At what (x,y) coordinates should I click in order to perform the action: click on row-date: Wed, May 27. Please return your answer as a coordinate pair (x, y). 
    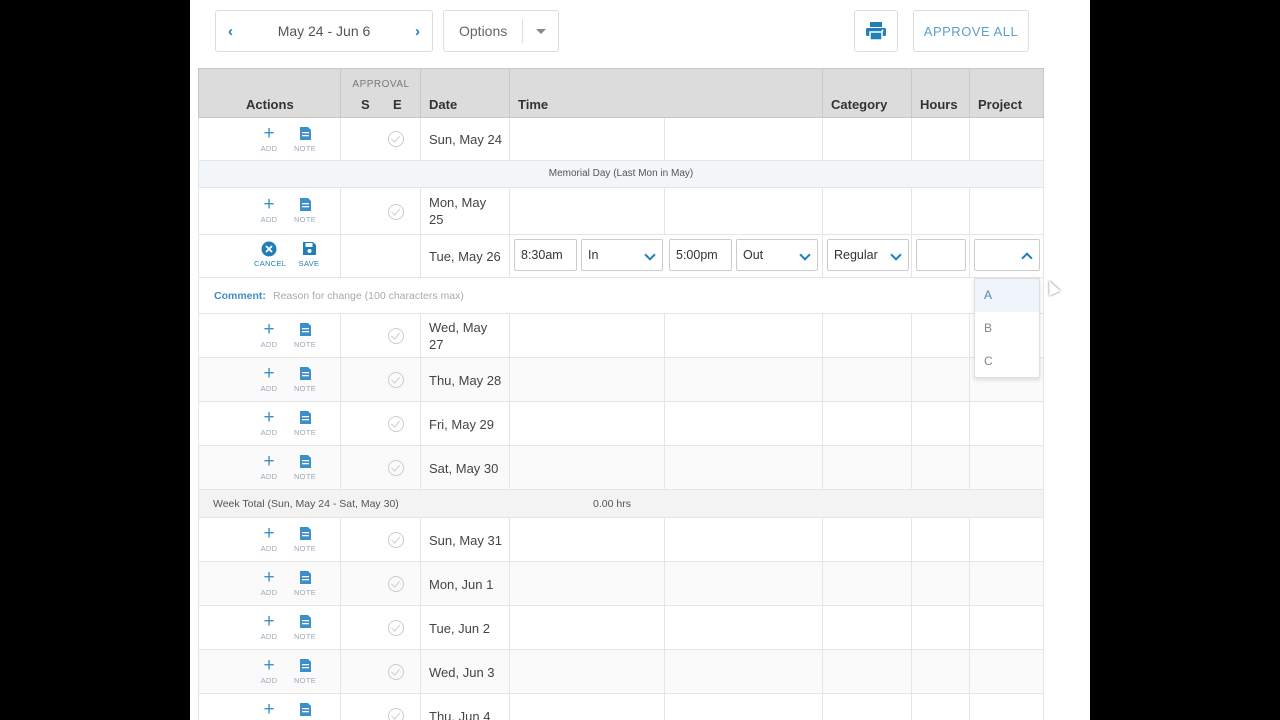
    Looking at the image, I should click on (458, 336).